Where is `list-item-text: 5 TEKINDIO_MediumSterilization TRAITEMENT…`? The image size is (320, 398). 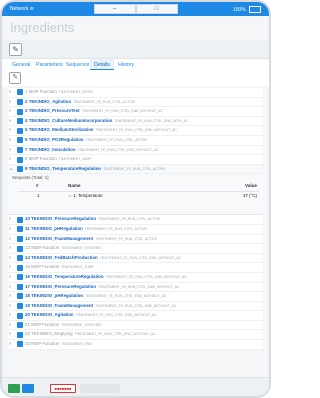 list-item-text: 5 TEKINDIO_MediumSterilization TRAITEMENT… is located at coordinates (144, 130).